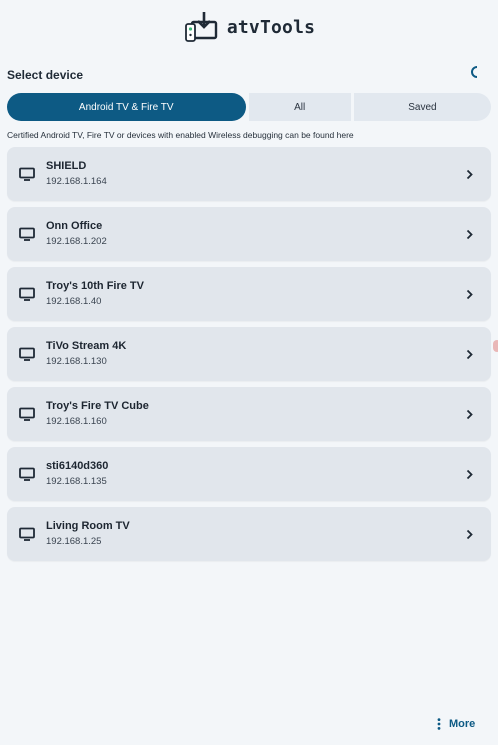  What do you see at coordinates (249, 174) in the screenshot?
I see `device-list-item: SHIELD 192.168.1.164` at bounding box center [249, 174].